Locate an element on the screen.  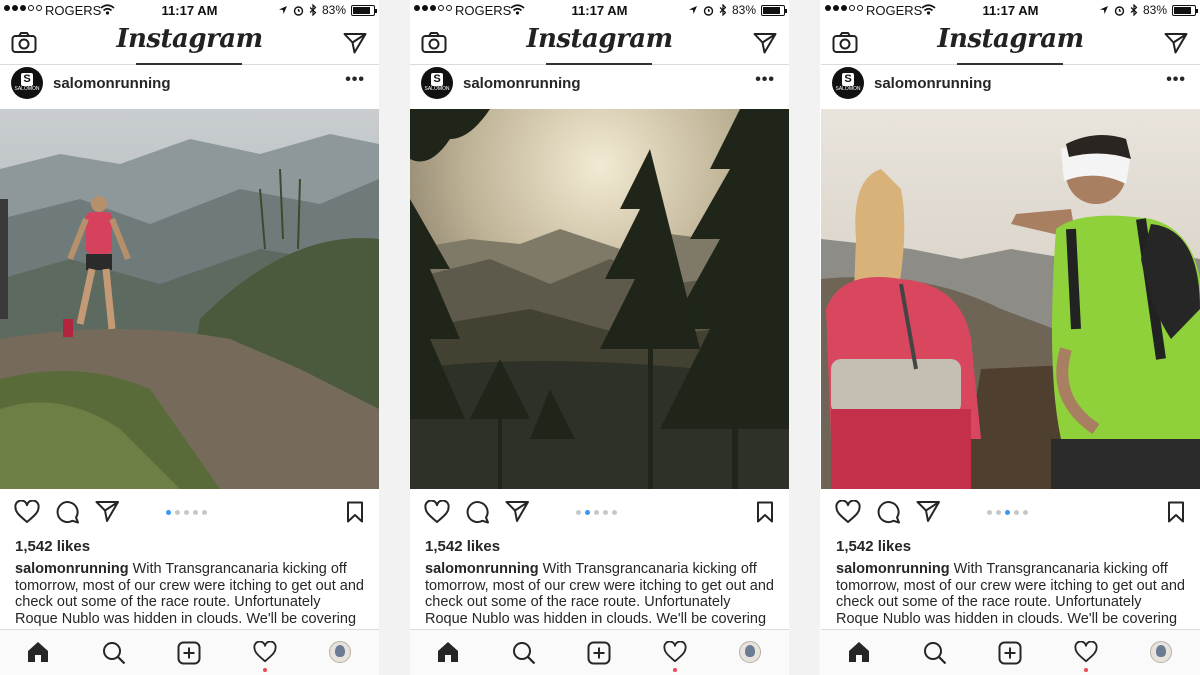
alarm-icon is located at coordinates (298, 10).